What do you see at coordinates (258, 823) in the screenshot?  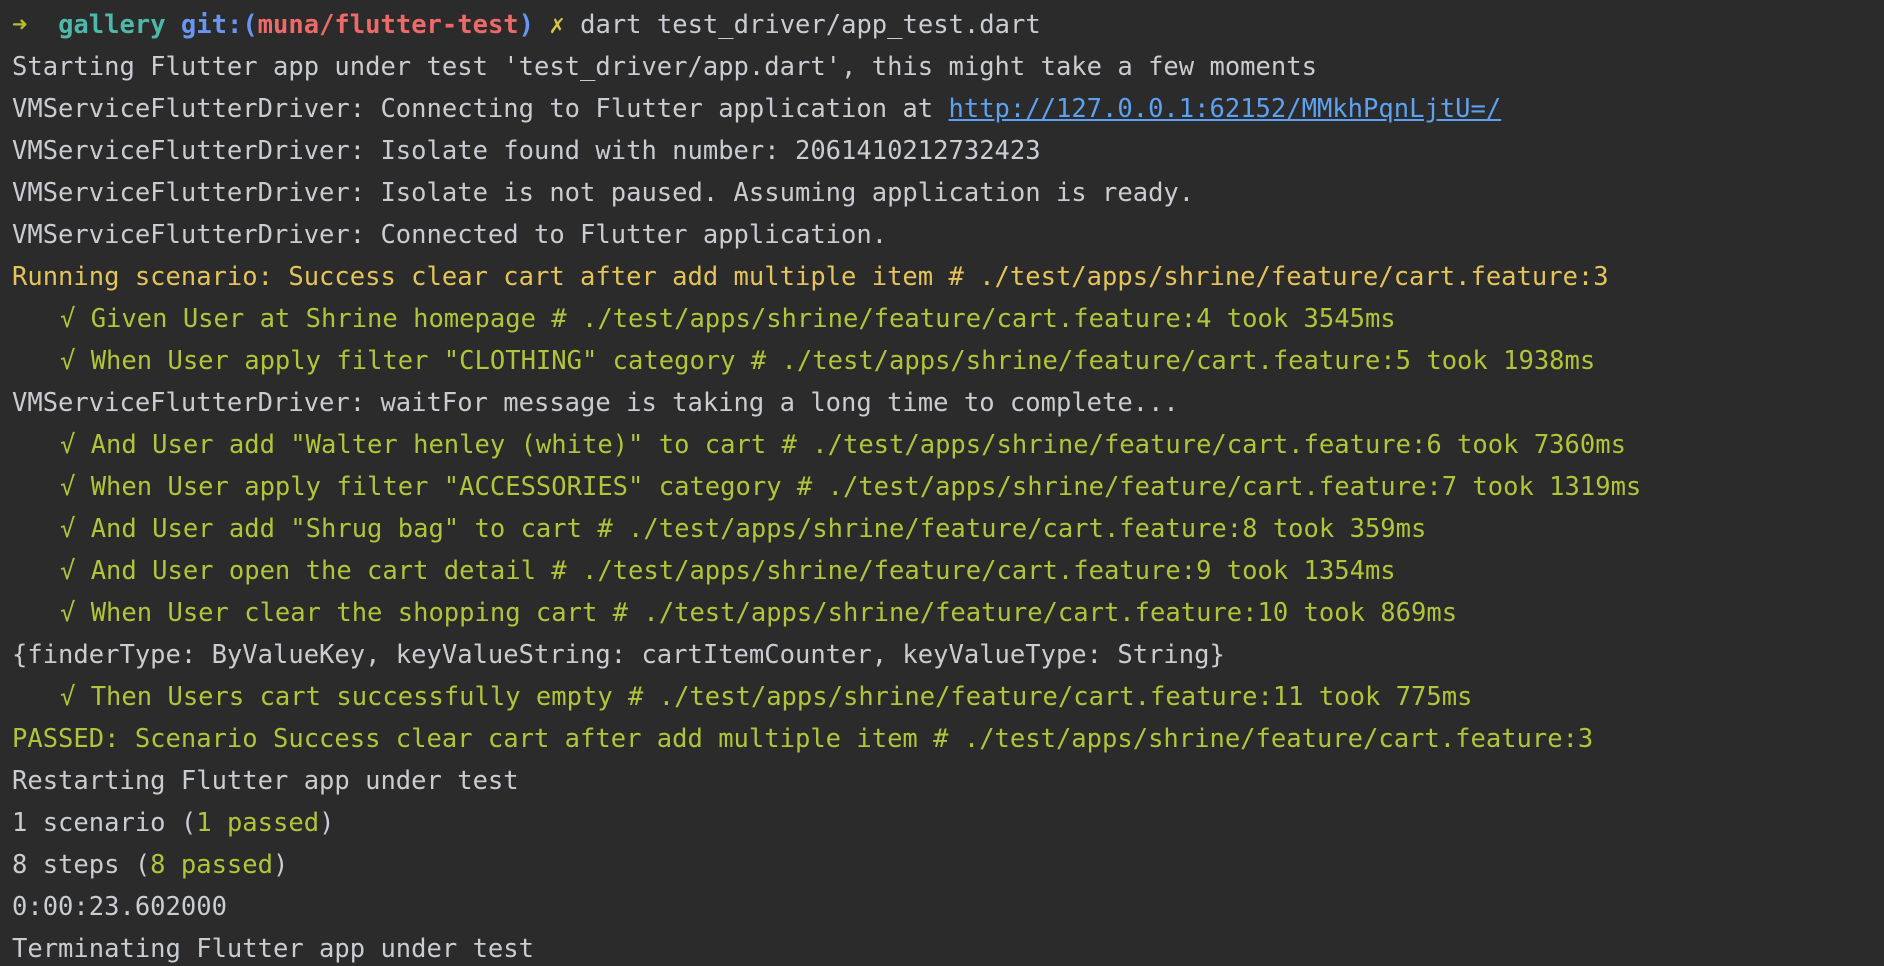 I see `scenario-summary-passed: 1 passed` at bounding box center [258, 823].